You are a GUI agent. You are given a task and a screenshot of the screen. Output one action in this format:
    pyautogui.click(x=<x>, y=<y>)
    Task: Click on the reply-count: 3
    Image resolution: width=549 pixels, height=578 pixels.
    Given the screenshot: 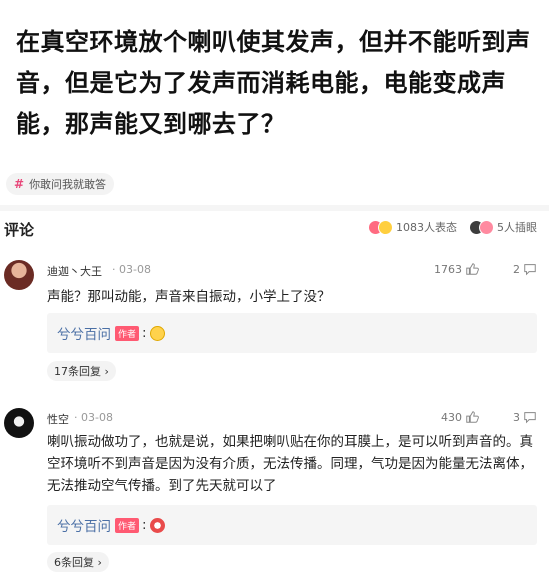 What is the action you would take?
    pyautogui.click(x=516, y=417)
    